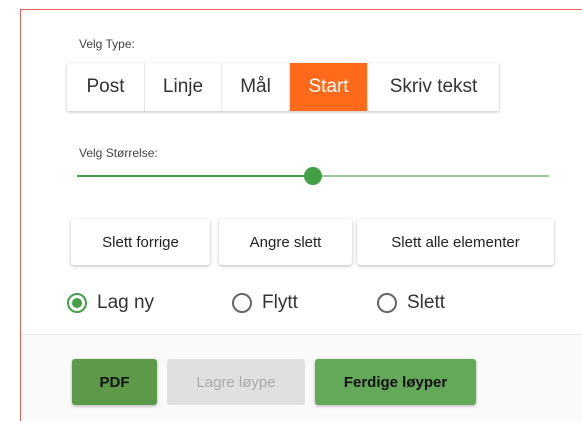 The height and width of the screenshot is (421, 582). I want to click on mode-radio-slett: Slett, so click(411, 303).